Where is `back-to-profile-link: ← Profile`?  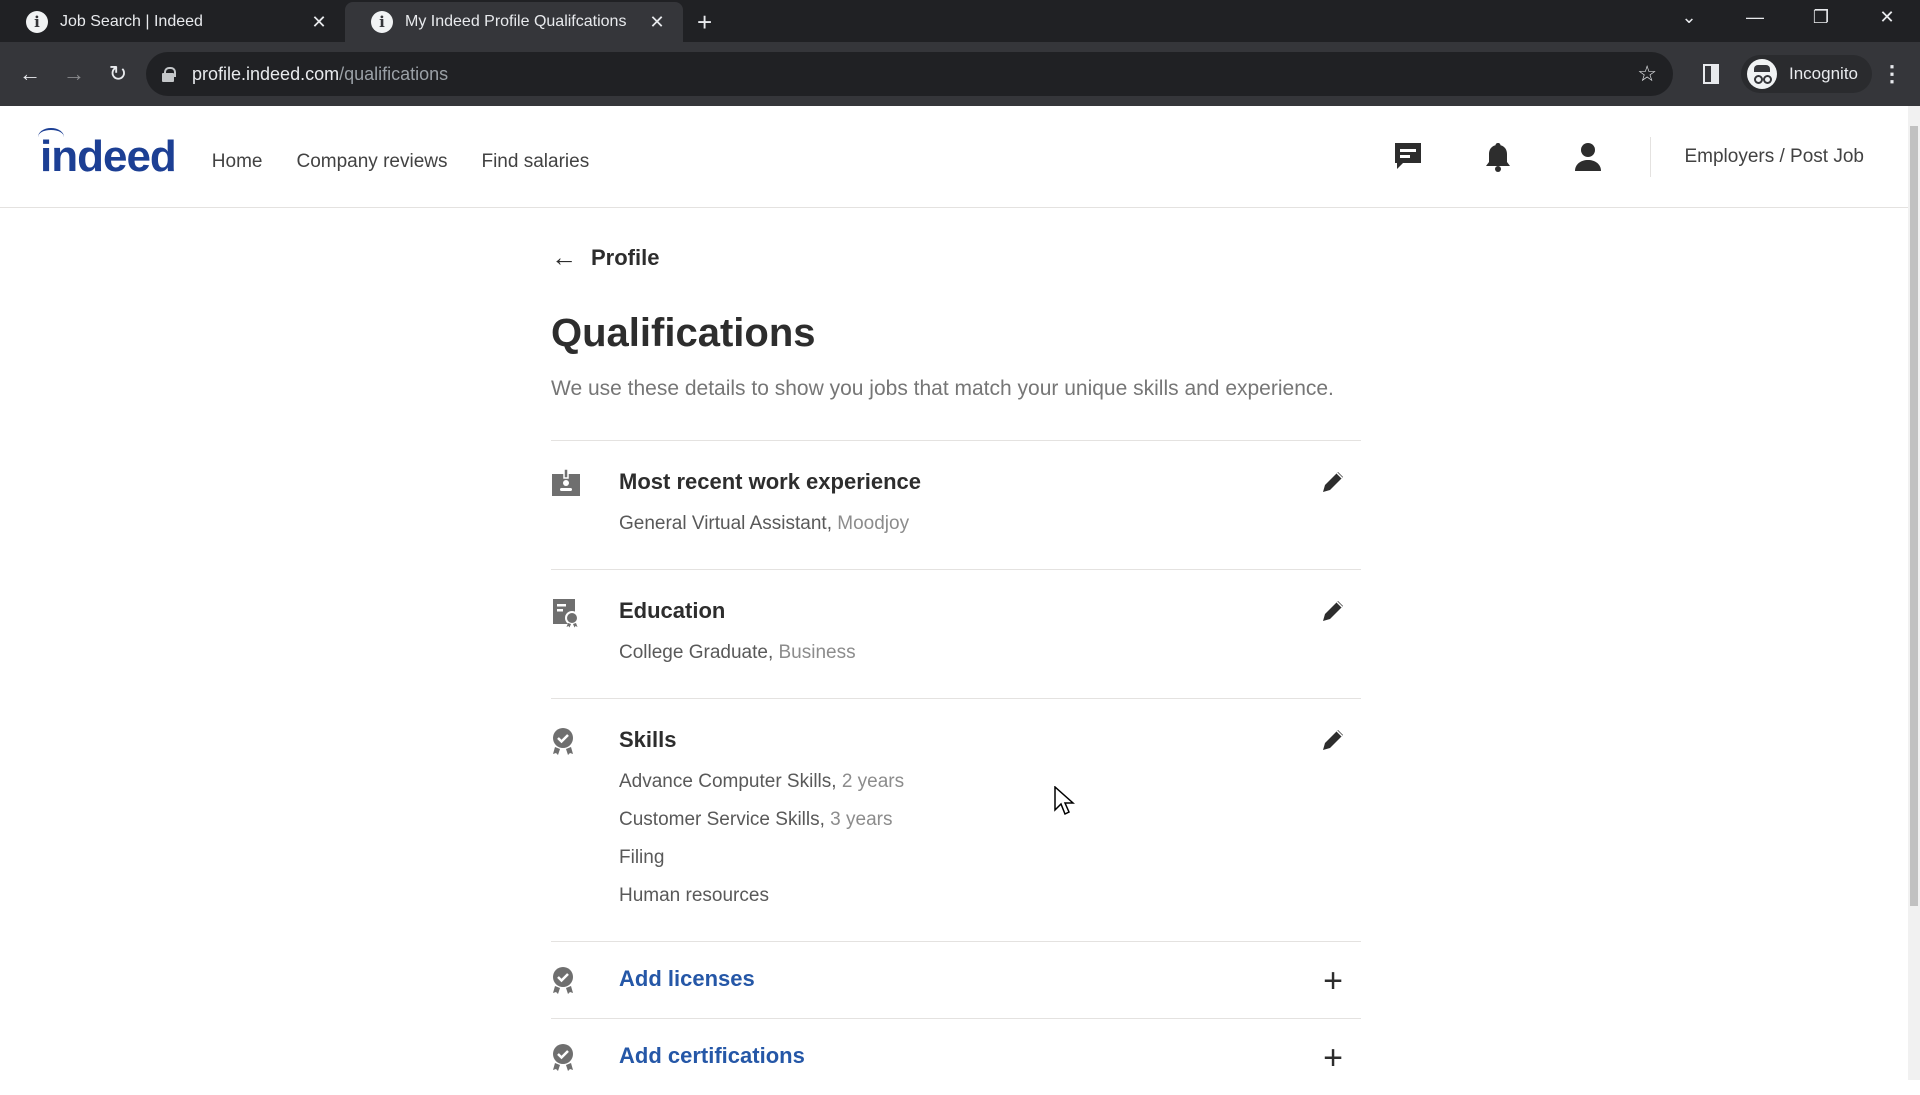
back-to-profile-link: ← Profile is located at coordinates (956, 257).